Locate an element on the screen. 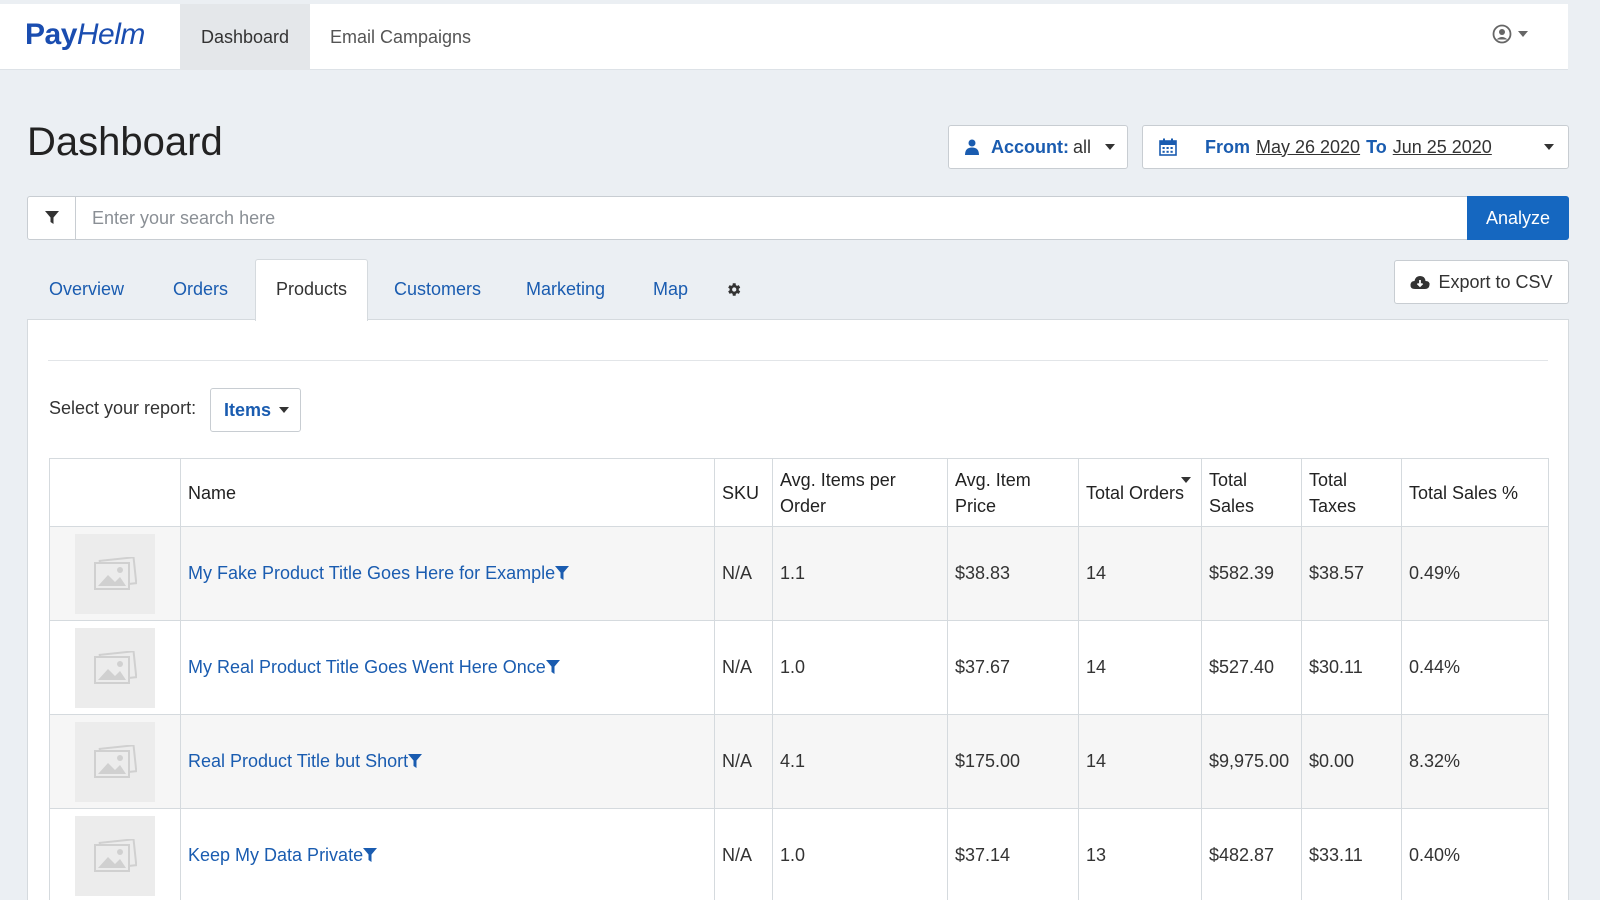 This screenshot has width=1600, height=900. total-sales-pct-cell: 8.32% is located at coordinates (1475, 761).